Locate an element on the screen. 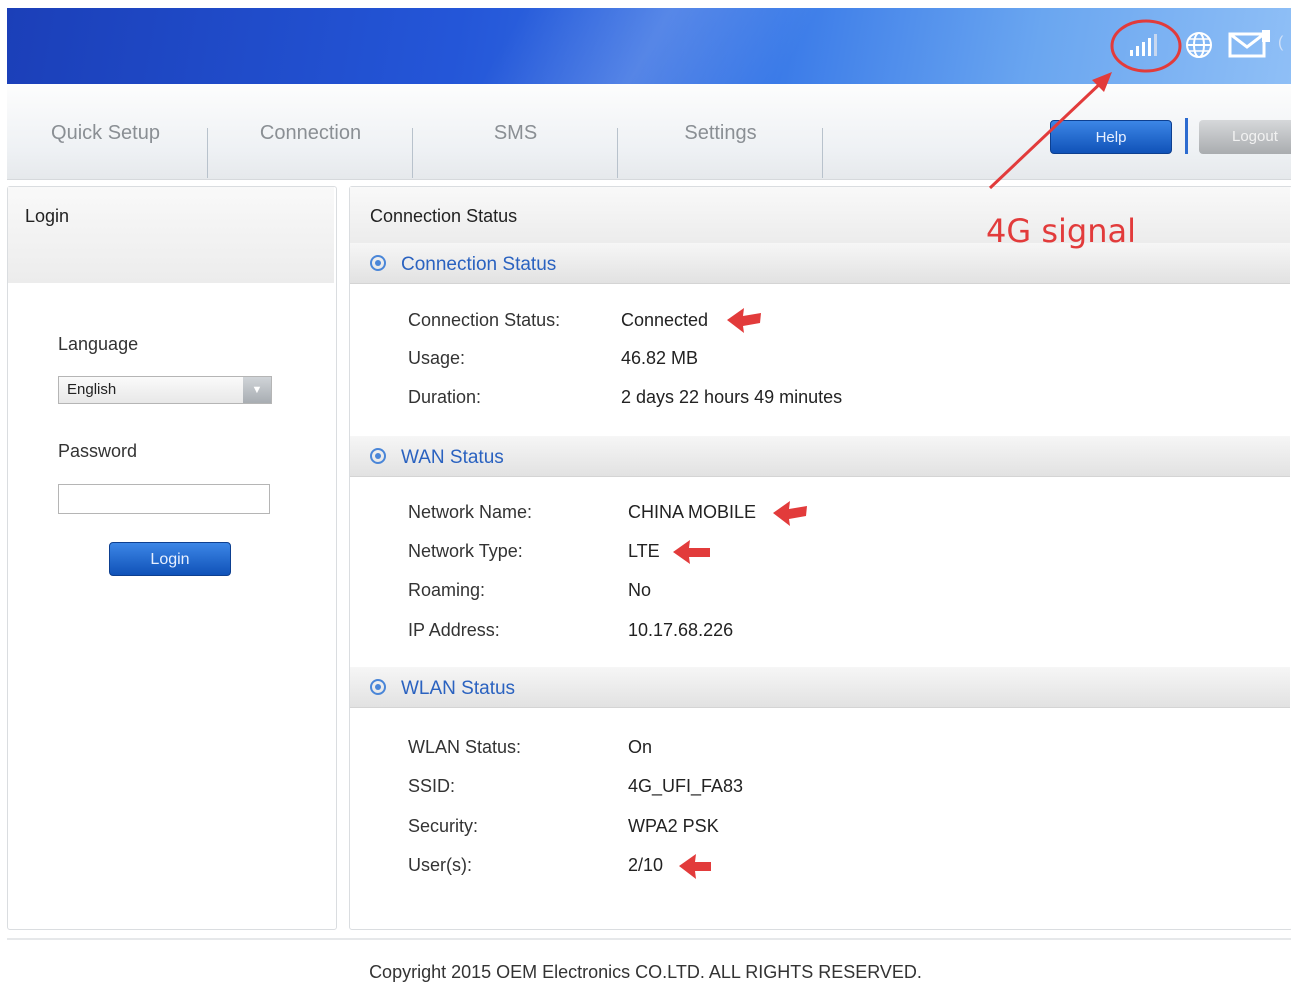 This screenshot has width=1291, height=995. signal-pointer-line is located at coordinates (1047, 134).